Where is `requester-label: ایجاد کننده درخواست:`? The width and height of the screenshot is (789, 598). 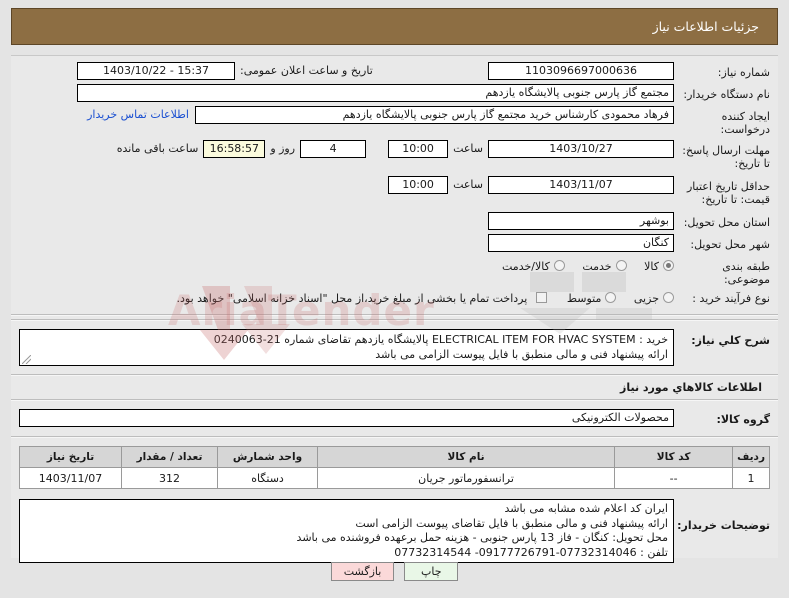
requester-label: ایجاد کننده درخواست: is located at coordinates (745, 123).